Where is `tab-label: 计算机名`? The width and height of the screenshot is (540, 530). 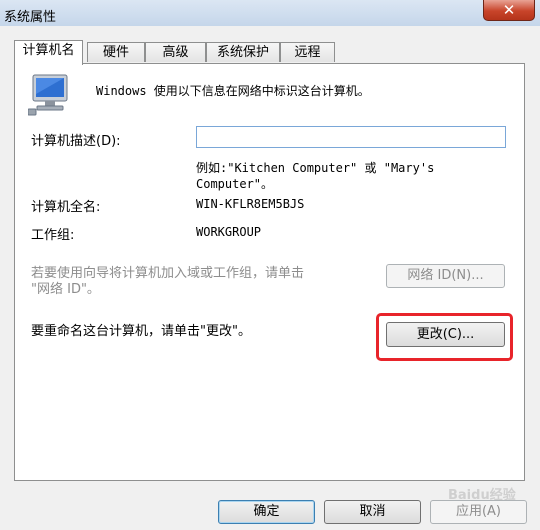 tab-label: 计算机名 is located at coordinates (48, 50).